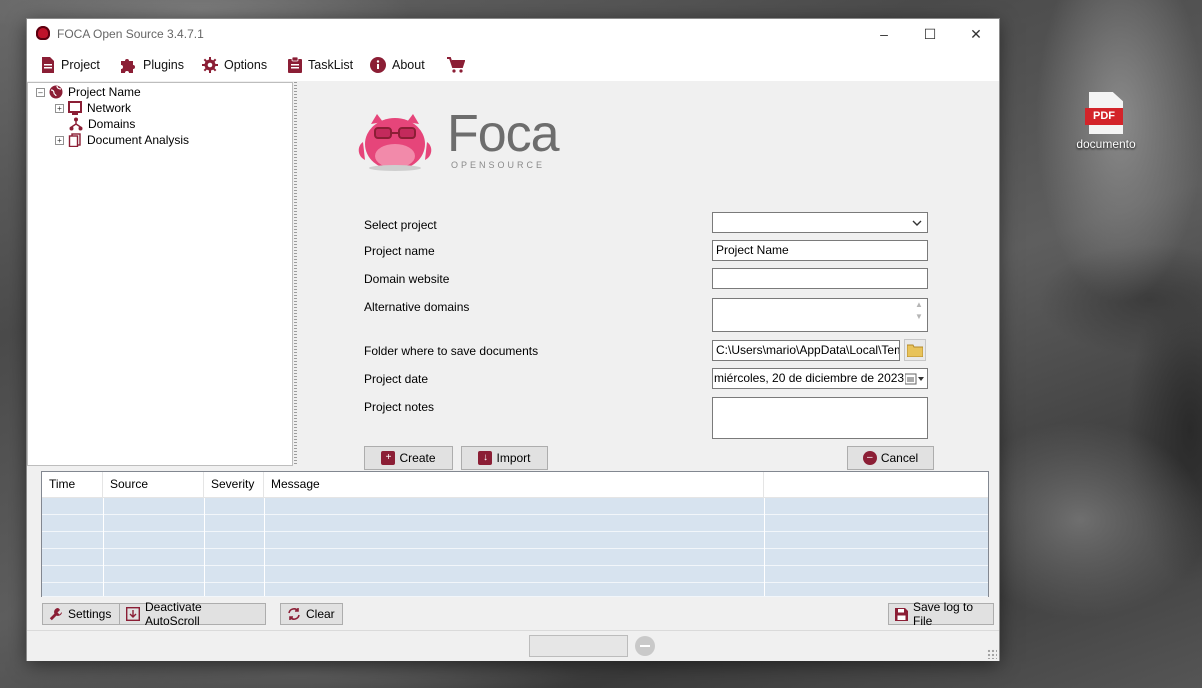 Image resolution: width=1202 pixels, height=688 pixels. I want to click on documents-icon, so click(74, 140).